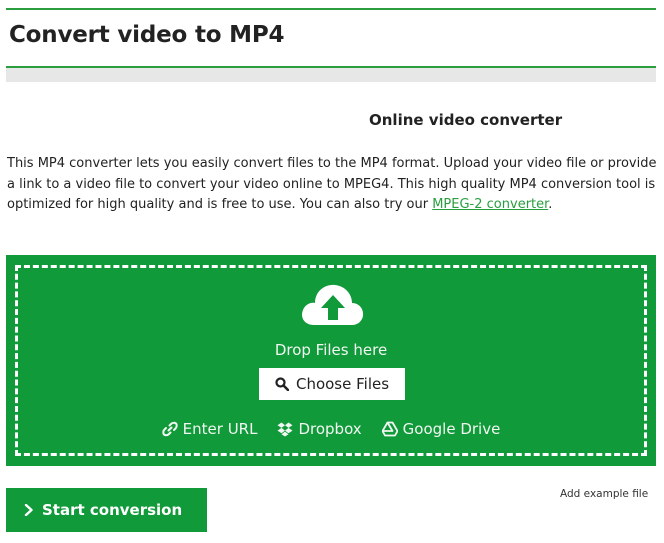 This screenshot has height=543, width=664. I want to click on choose-files-label: Choose Files, so click(342, 384).